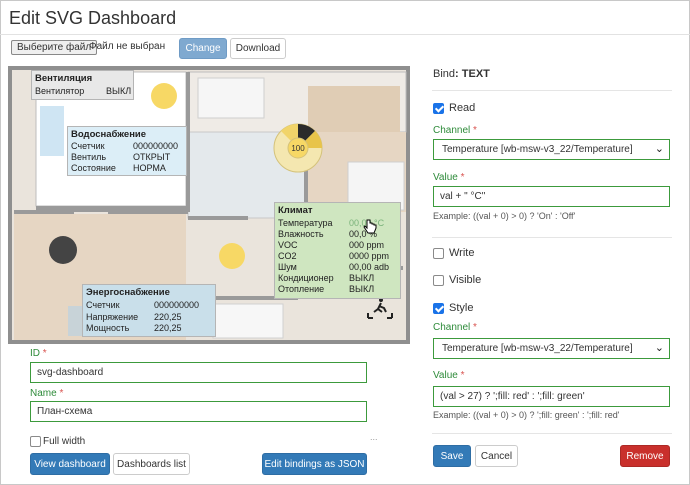  What do you see at coordinates (345, 34) in the screenshot?
I see `title-divider` at bounding box center [345, 34].